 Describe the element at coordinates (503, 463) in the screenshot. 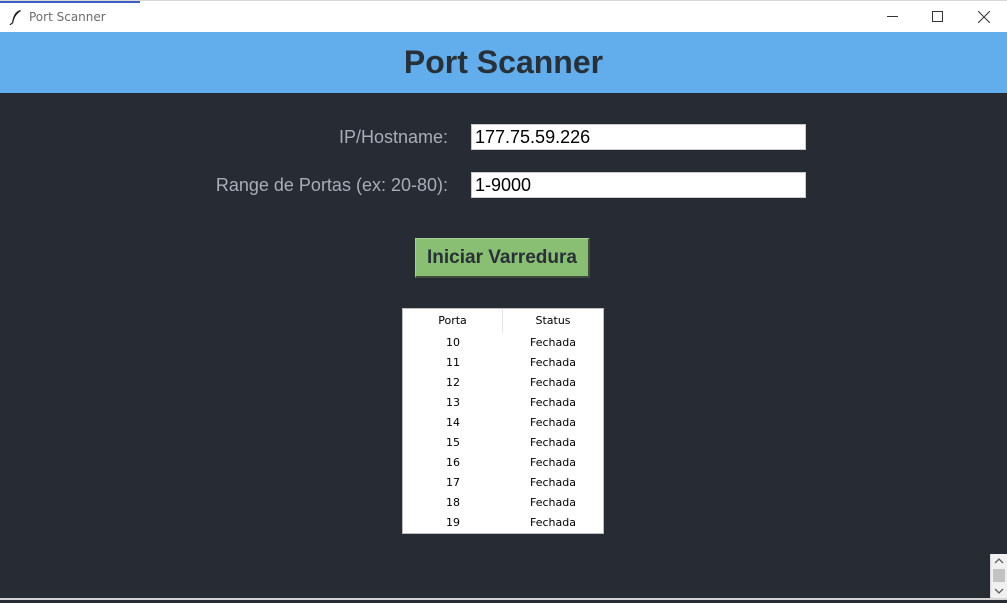

I see `table-row: 16 Fechada` at that location.